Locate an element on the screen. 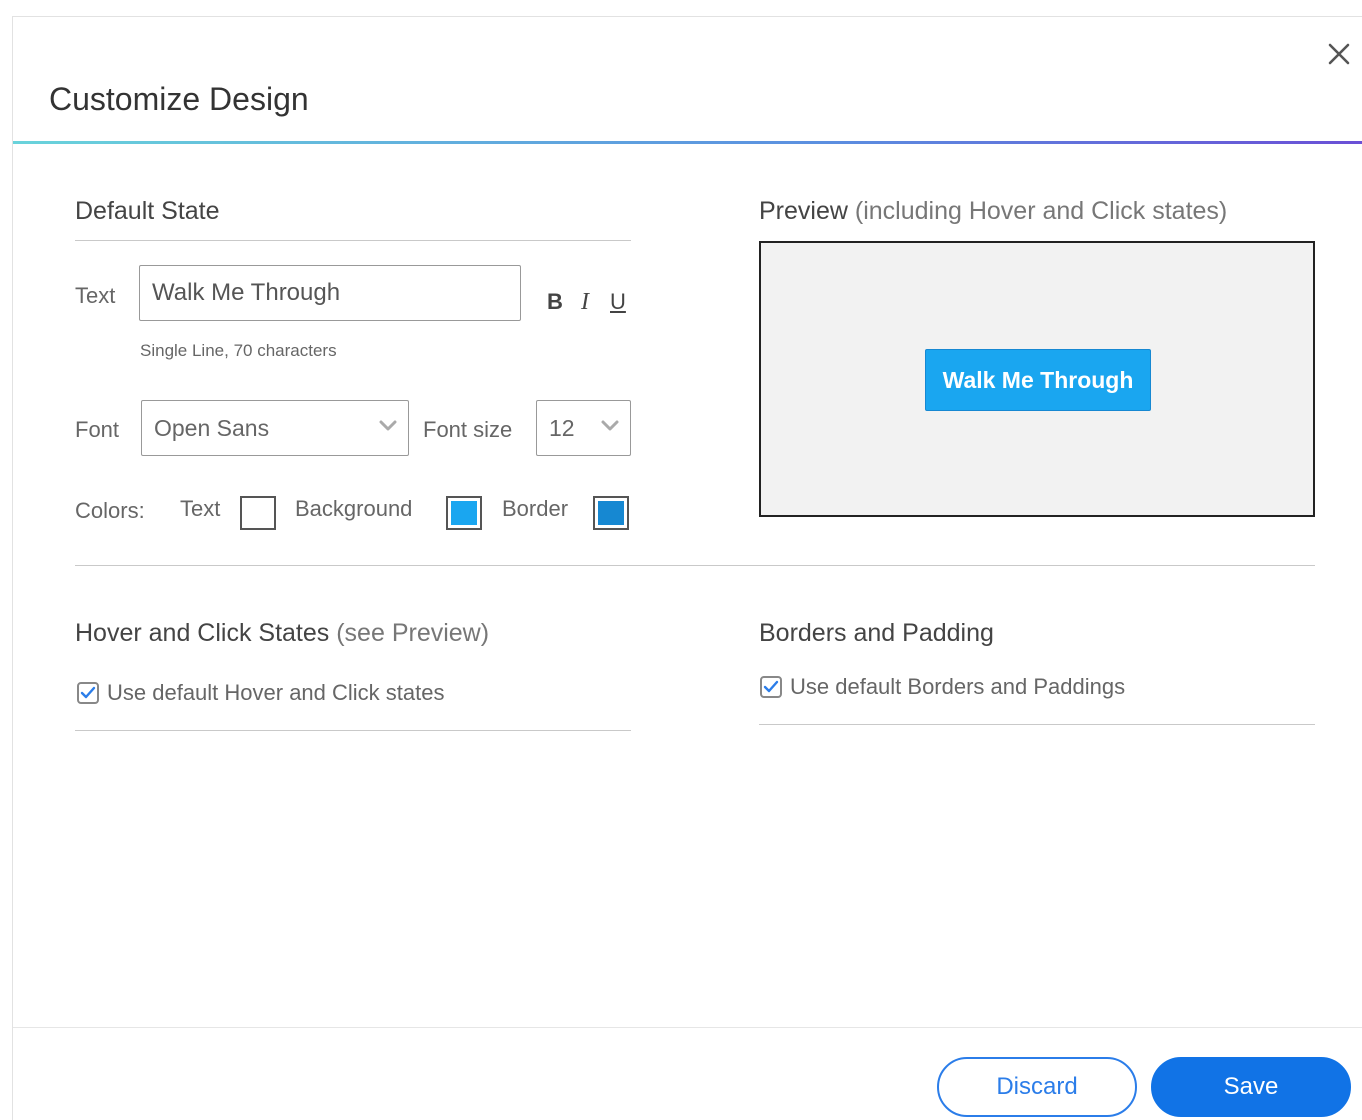 The width and height of the screenshot is (1362, 1120). font-select: Open Sans is located at coordinates (275, 428).